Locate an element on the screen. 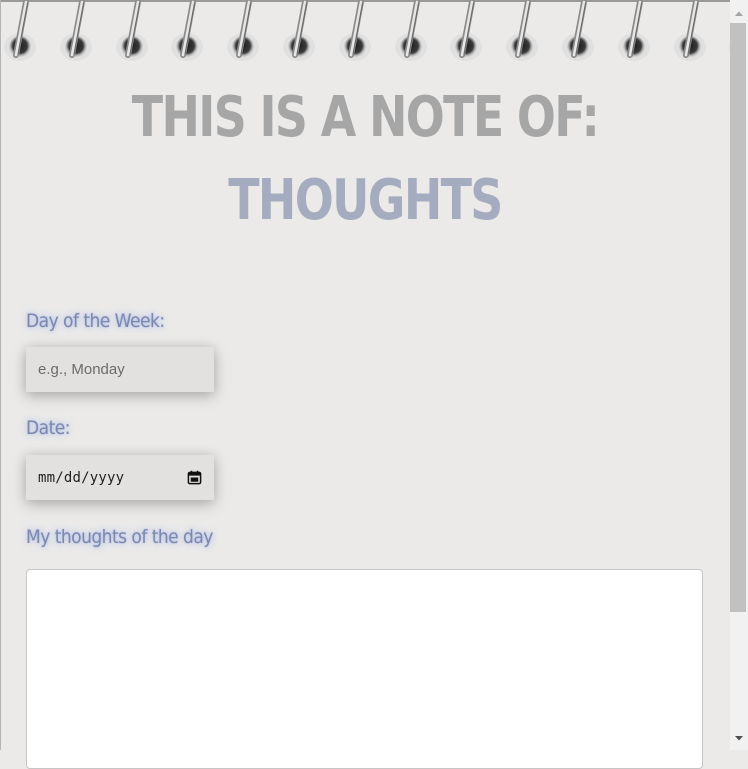 The height and width of the screenshot is (769, 748). date-format-placeholder: mm/dd/yyyy is located at coordinates (81, 477).